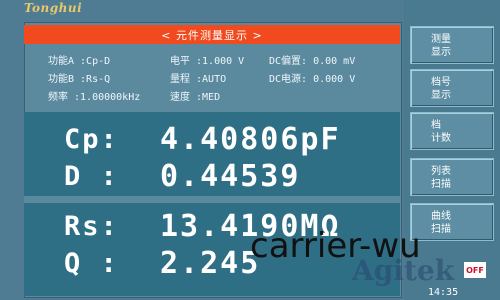  I want to click on d-value: 0.44539, so click(230, 176).